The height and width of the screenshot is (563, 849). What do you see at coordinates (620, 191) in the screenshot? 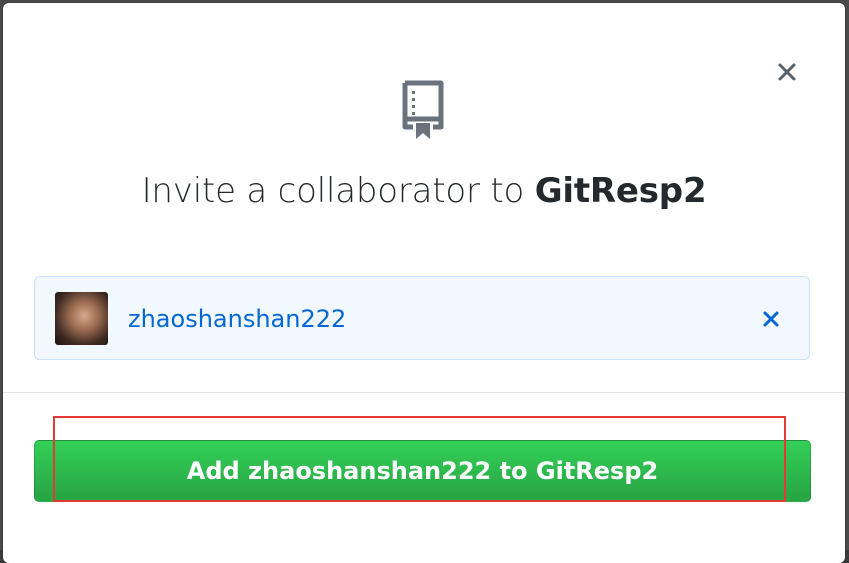
I see `repo-name: GitResp2` at bounding box center [620, 191].